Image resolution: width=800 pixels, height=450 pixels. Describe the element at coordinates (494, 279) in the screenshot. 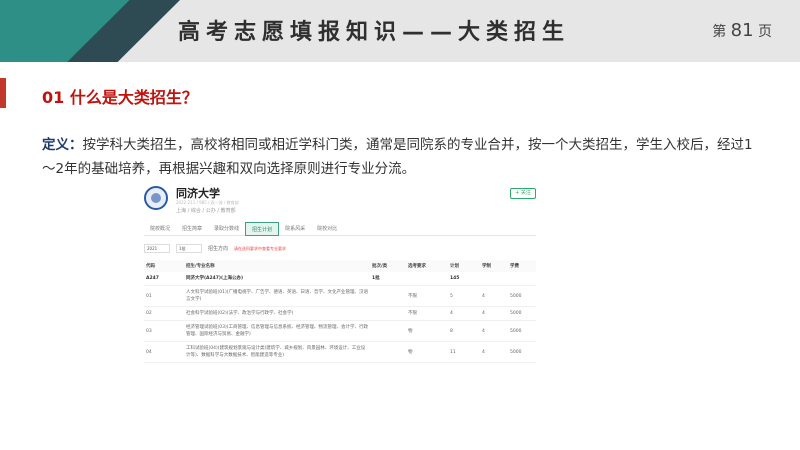

I see `cell-years` at that location.